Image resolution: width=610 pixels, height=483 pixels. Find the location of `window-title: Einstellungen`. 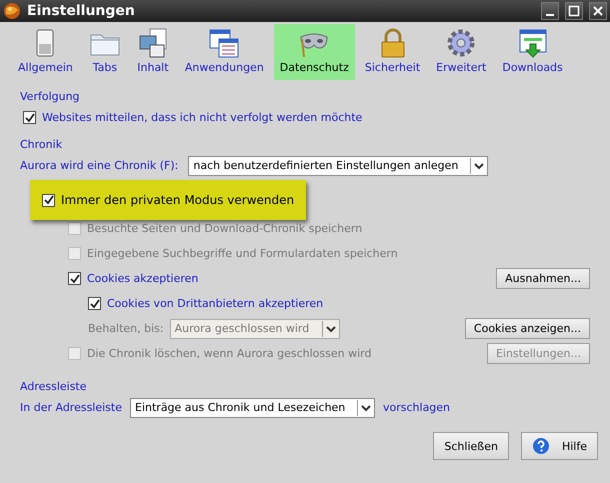

window-title: Einstellungen is located at coordinates (81, 11).